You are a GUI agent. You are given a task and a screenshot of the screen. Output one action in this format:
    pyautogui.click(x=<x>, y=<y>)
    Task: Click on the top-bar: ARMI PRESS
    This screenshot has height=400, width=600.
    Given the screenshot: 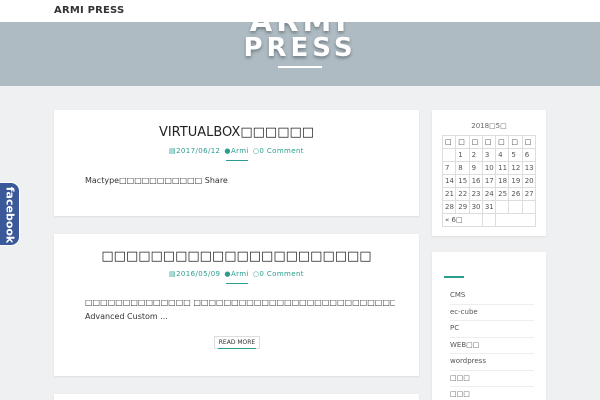 What is the action you would take?
    pyautogui.click(x=300, y=11)
    